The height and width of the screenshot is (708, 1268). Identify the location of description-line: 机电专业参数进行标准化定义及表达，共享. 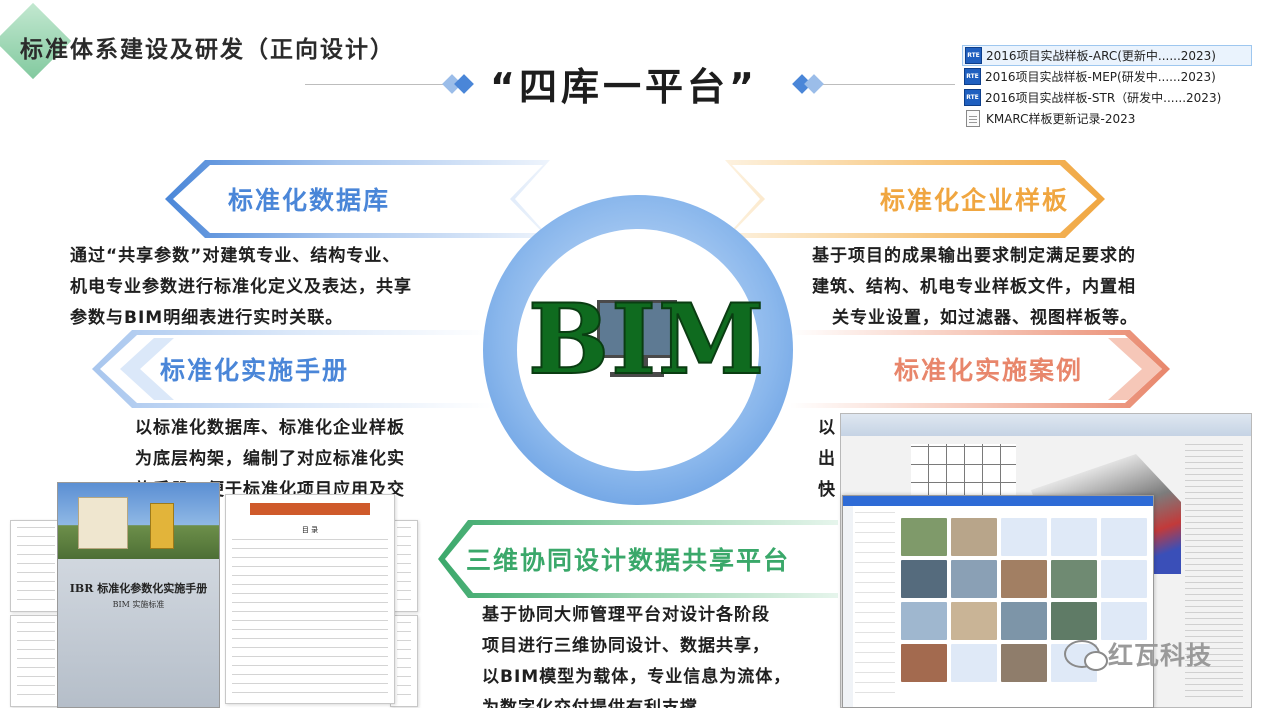
(241, 287).